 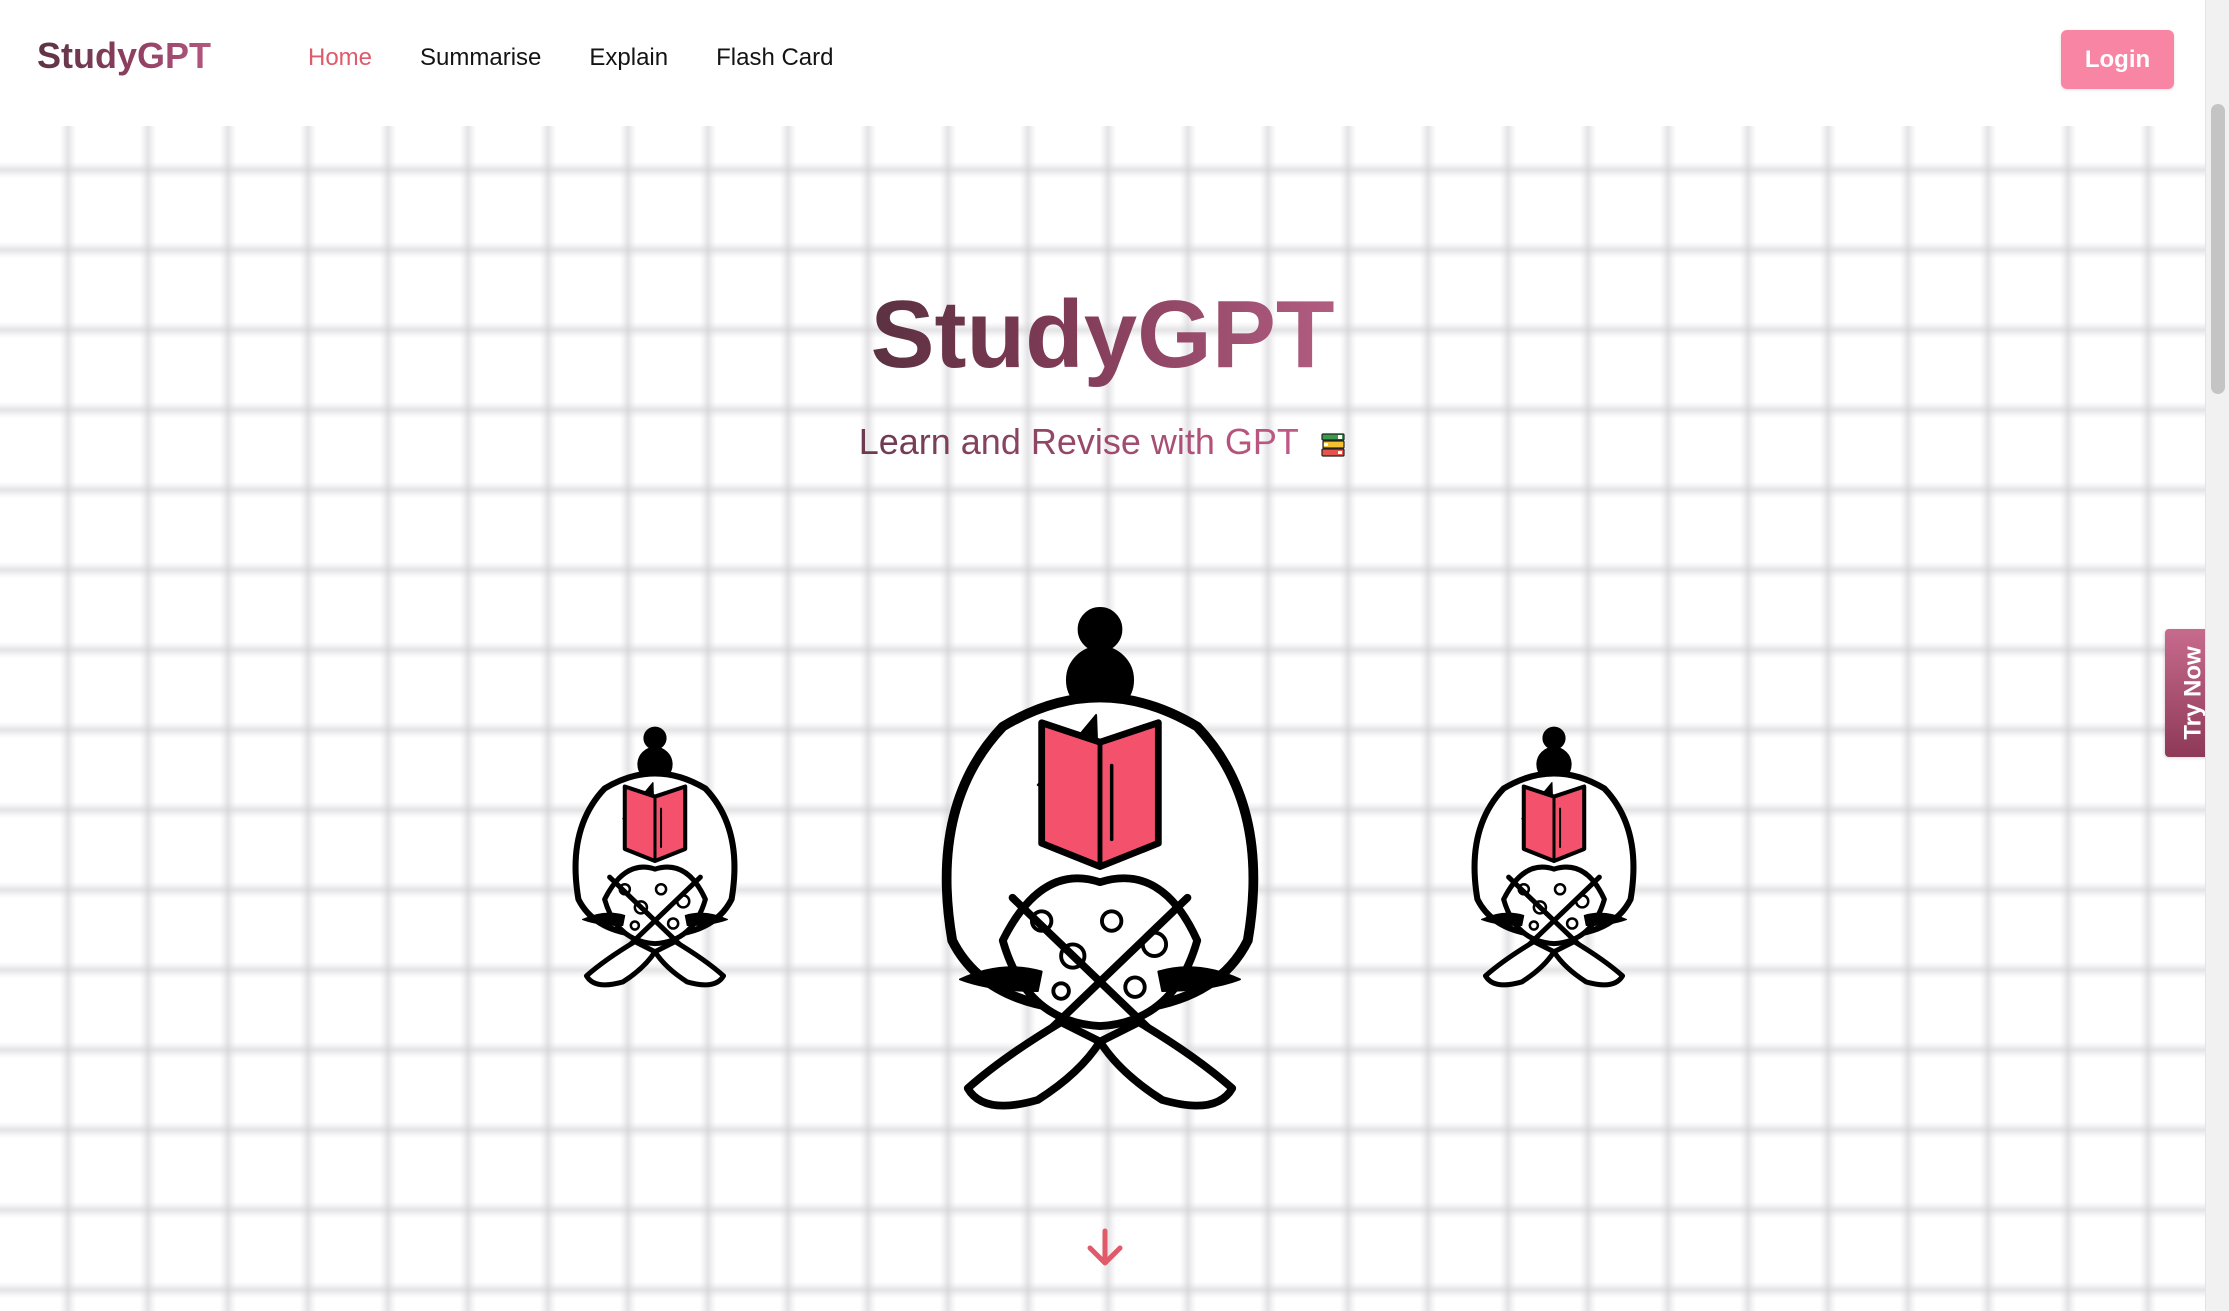 I want to click on hero-title-text: StudyGPT, so click(x=1102, y=334).